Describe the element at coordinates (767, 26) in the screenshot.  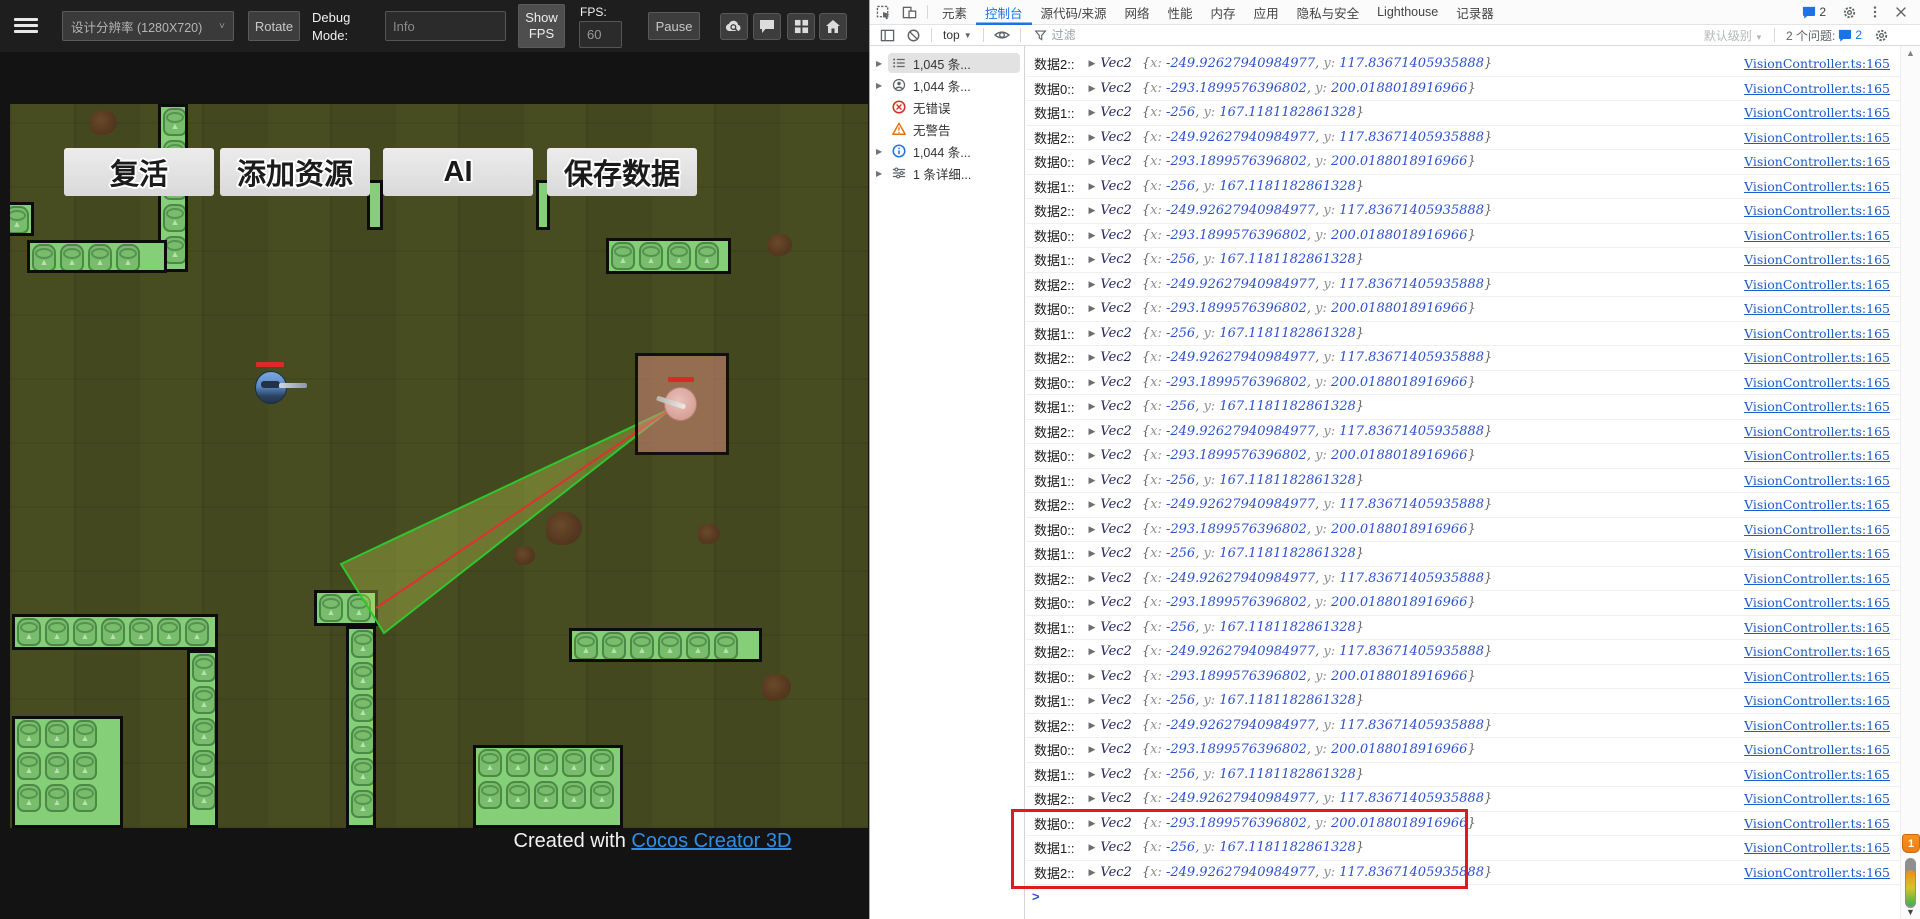
I see `chat-button` at that location.